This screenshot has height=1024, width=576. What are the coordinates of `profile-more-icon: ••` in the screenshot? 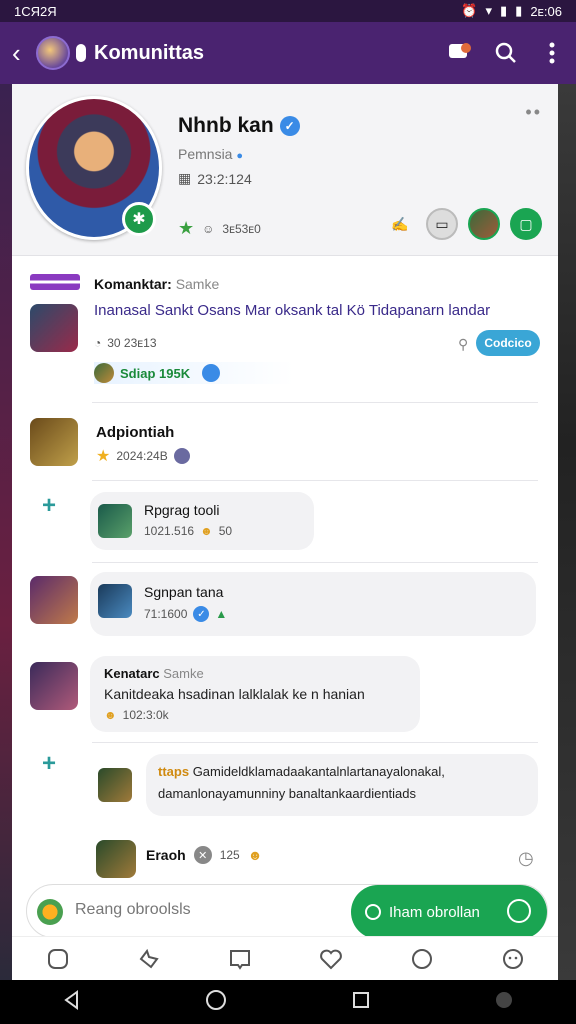 It's located at (533, 112).